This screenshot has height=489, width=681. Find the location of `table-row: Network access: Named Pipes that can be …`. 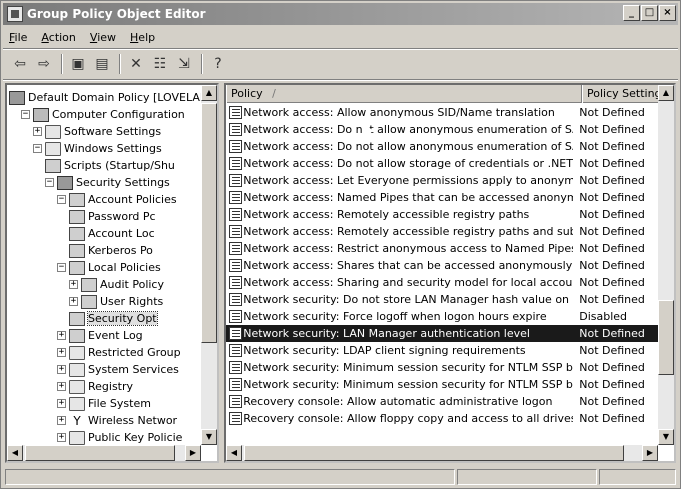

table-row: Network access: Named Pipes that can be … is located at coordinates (442, 197).